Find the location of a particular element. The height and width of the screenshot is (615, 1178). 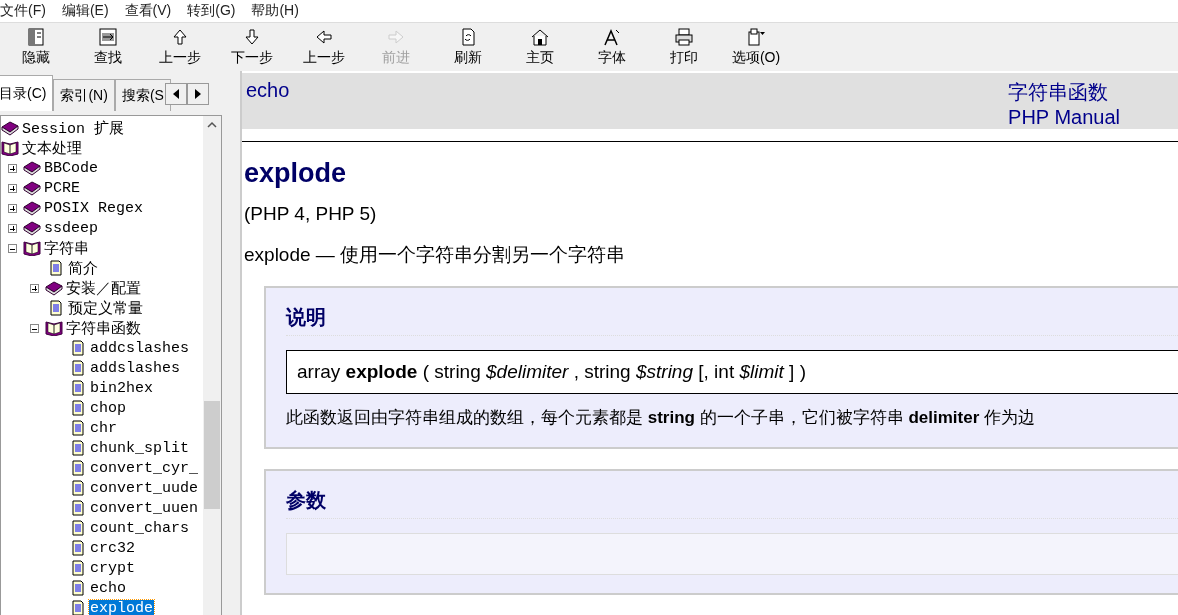

tree-item: bin2hex is located at coordinates (121, 388).